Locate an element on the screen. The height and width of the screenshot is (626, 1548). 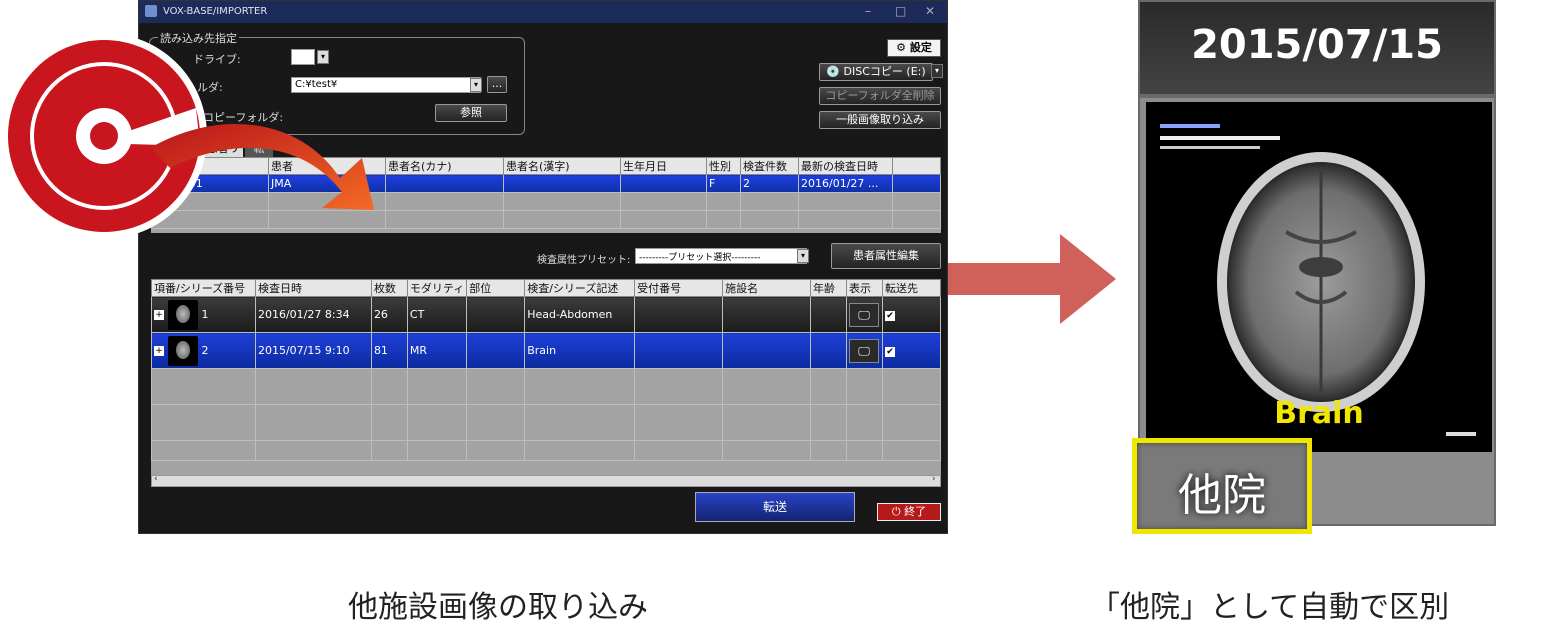
other-hospital-badge: 他院 is located at coordinates (1222, 486).